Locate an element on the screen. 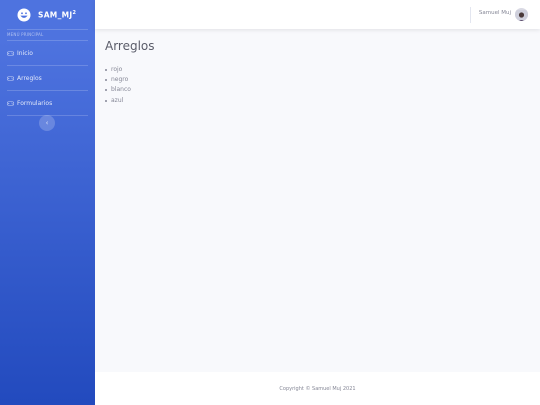 The image size is (540, 405). sidebar-brand: SAM_MJ2 is located at coordinates (47, 14).